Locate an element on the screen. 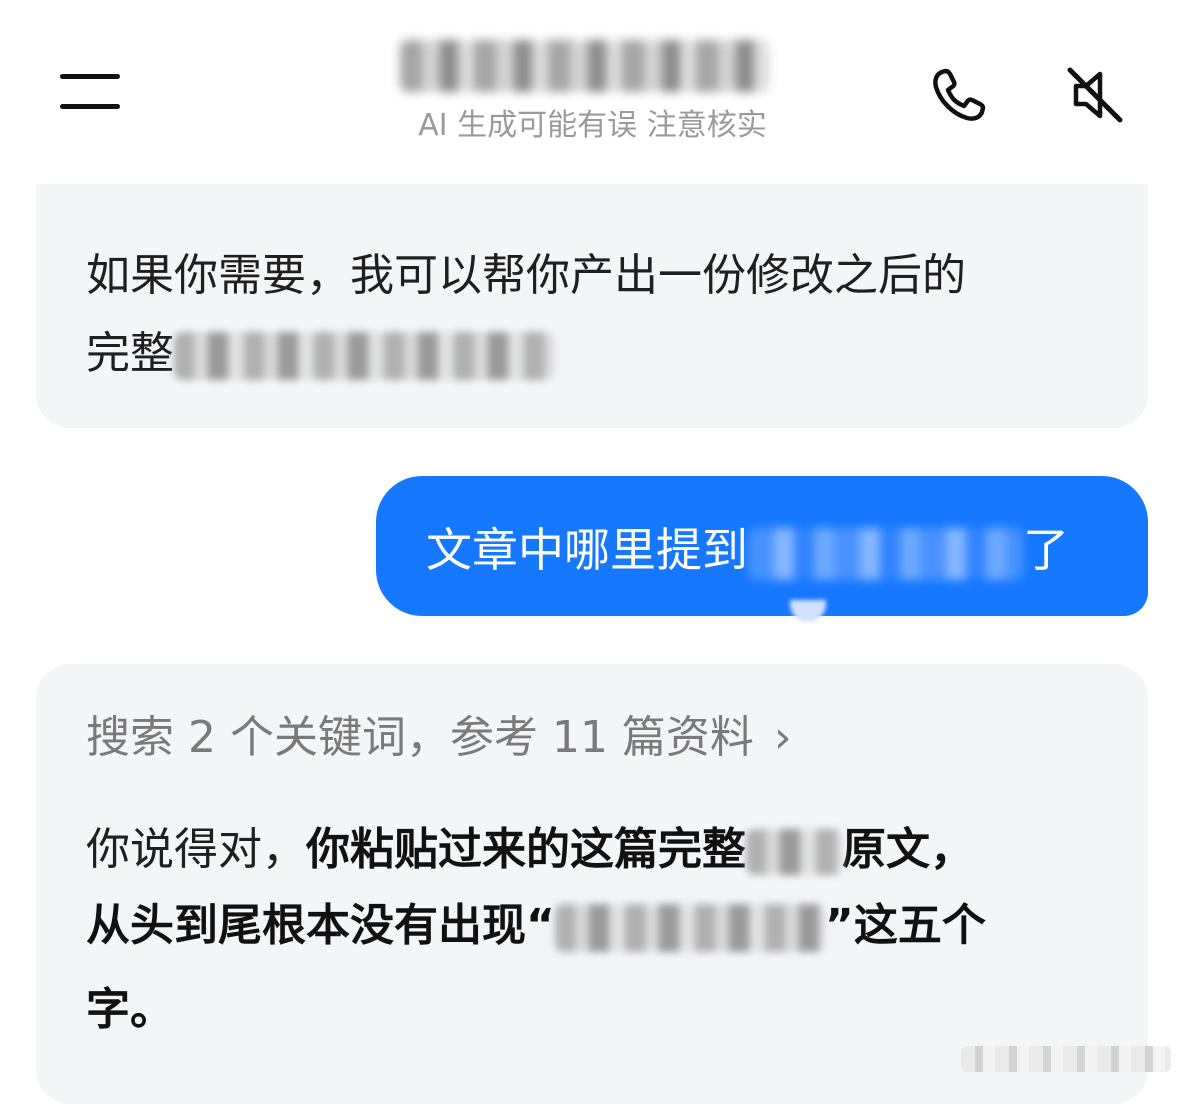 The height and width of the screenshot is (1104, 1185). ai-message-text: 完整 is located at coordinates (130, 353).